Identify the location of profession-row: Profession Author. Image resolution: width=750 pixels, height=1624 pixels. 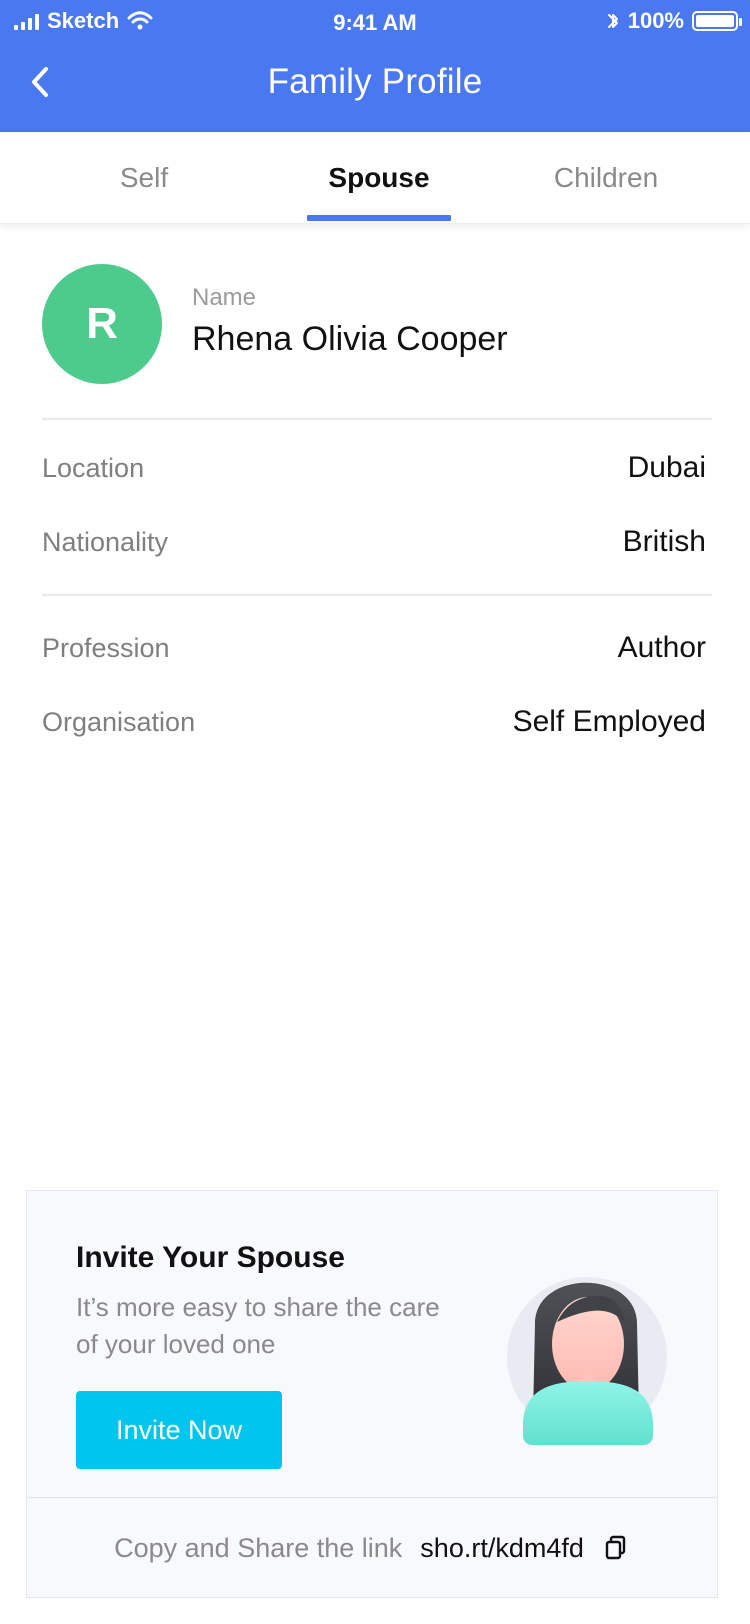
(374, 648).